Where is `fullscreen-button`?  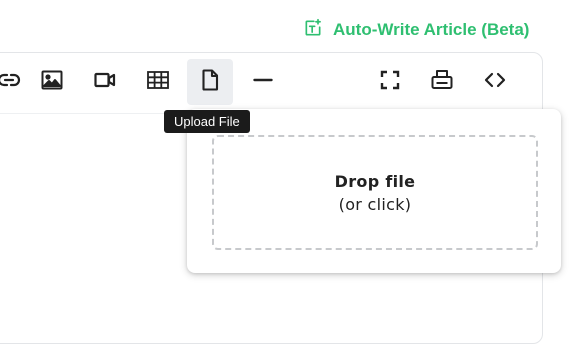
fullscreen-button is located at coordinates (390, 82).